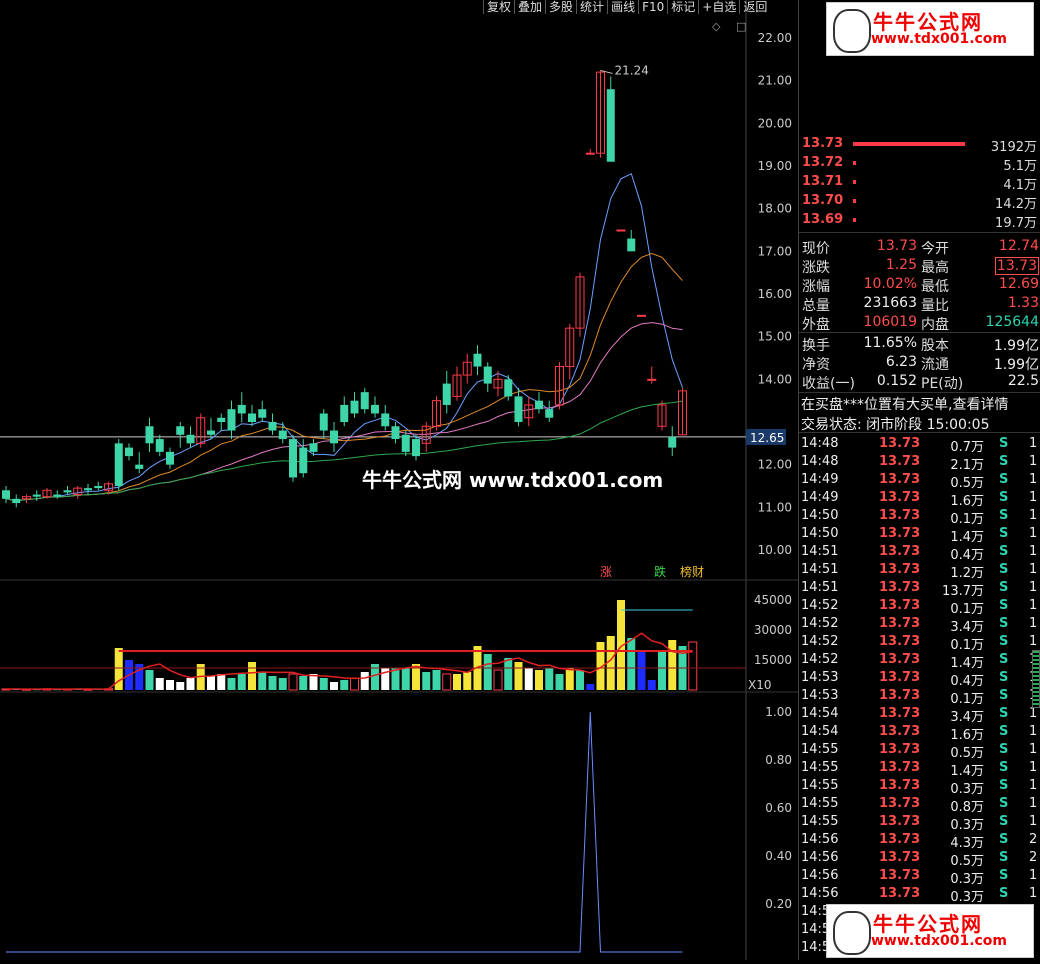 The height and width of the screenshot is (964, 1040). I want to click on chart-toolbar: 复权 叠加 多股 统计 画线 F10 标记 +自选 返回, so click(626, 7).